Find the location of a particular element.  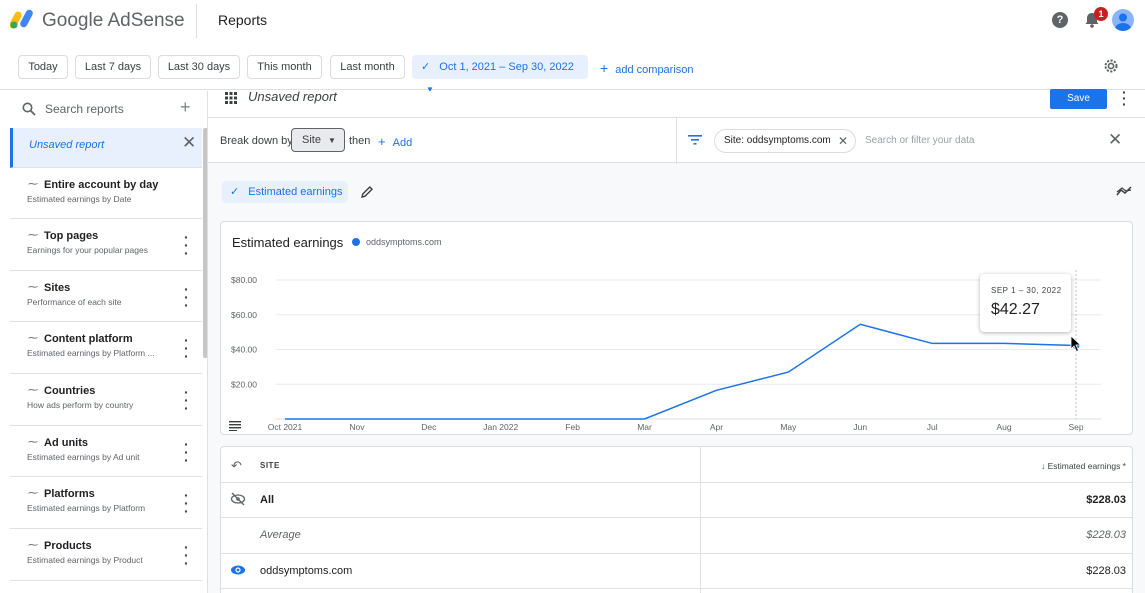

date-chip-last-7-days: Last 7 days is located at coordinates (113, 67).